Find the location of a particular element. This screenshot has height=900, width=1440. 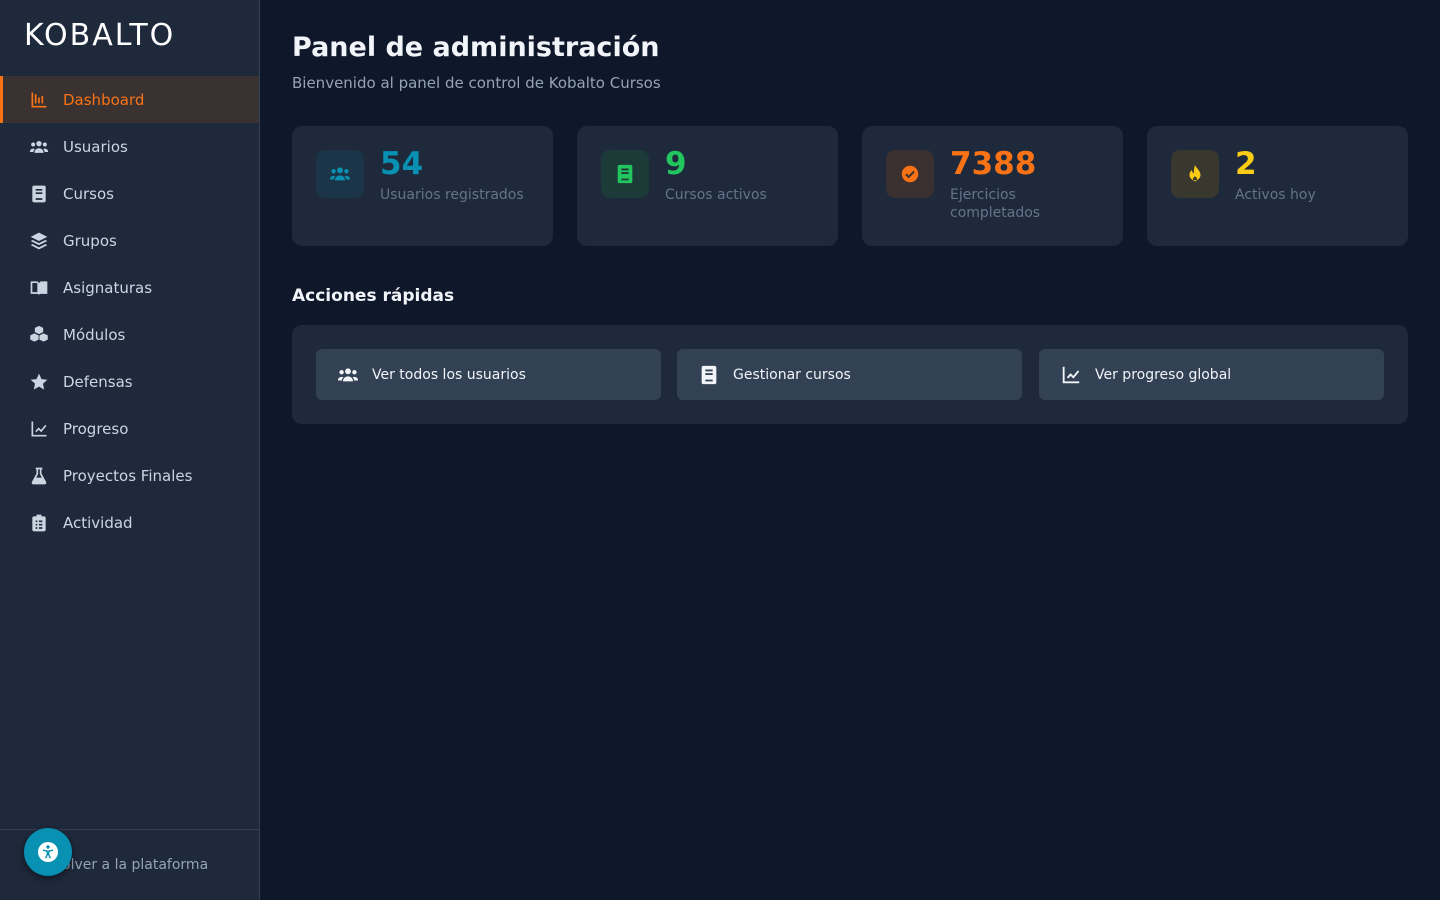

stat-value: 2 is located at coordinates (1246, 164).